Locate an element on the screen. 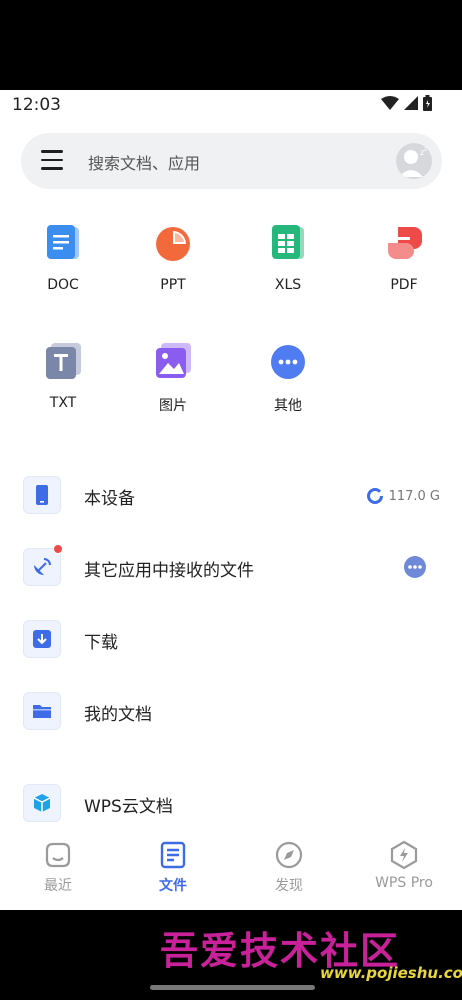 The width and height of the screenshot is (462, 1000). category-other: 其他 is located at coordinates (288, 378).